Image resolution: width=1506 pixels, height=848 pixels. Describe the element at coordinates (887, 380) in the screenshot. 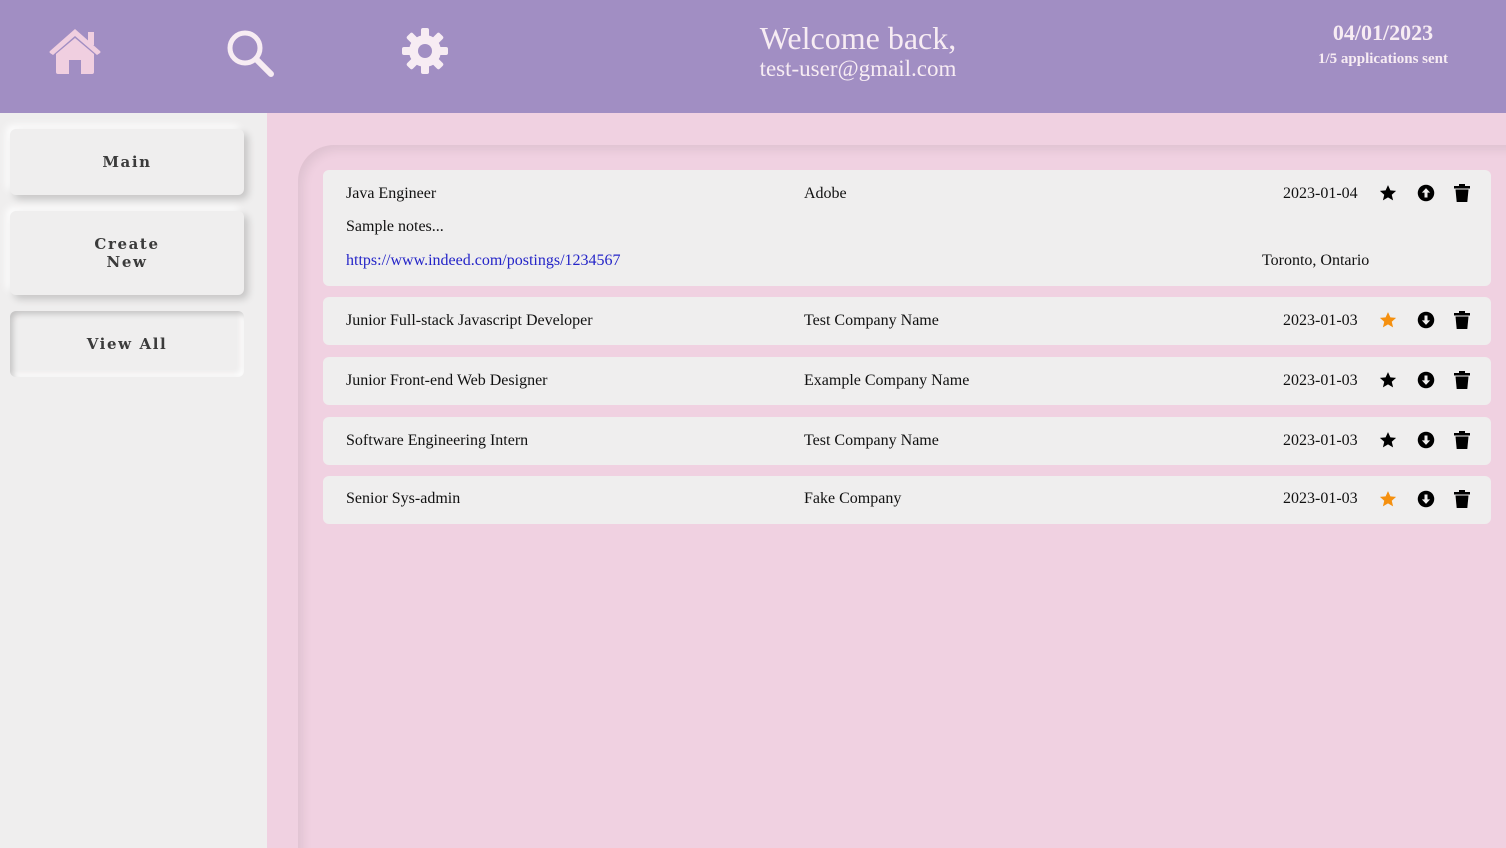

I see `company-name: Example Company Name` at that location.